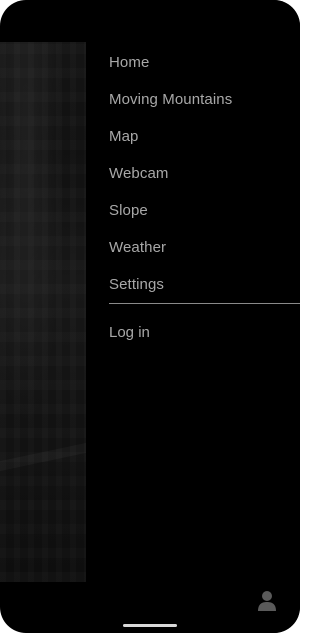 The image size is (320, 633). Describe the element at coordinates (204, 284) in the screenshot. I see `menu-item-settings: Settings` at that location.